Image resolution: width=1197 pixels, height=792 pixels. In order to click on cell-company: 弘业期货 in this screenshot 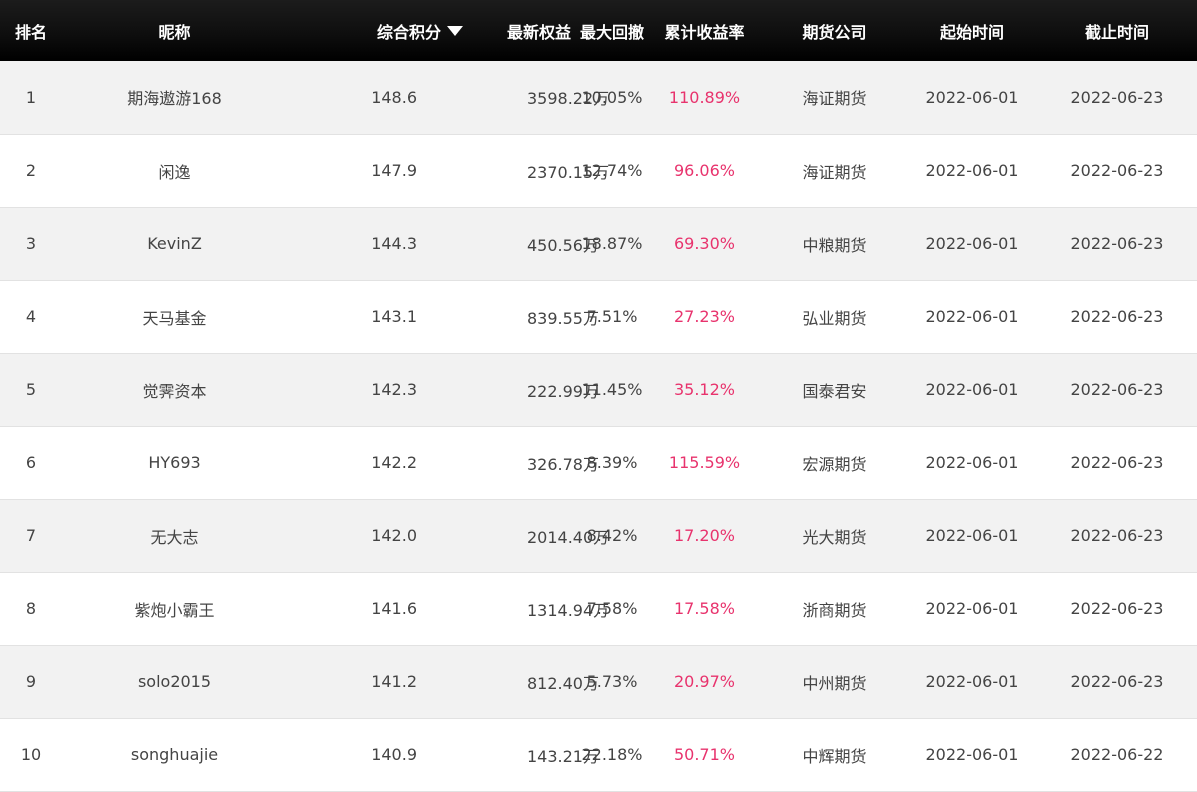, I will do `click(834, 318)`.